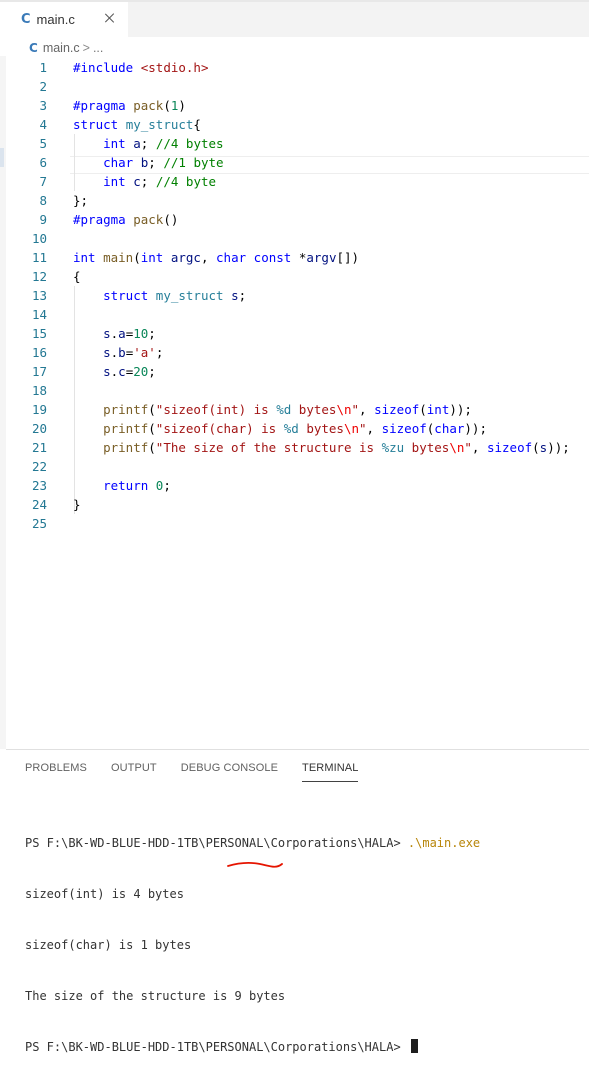  I want to click on code-line: 11 int main(int argc, char const *argv[]), so click(294, 257).